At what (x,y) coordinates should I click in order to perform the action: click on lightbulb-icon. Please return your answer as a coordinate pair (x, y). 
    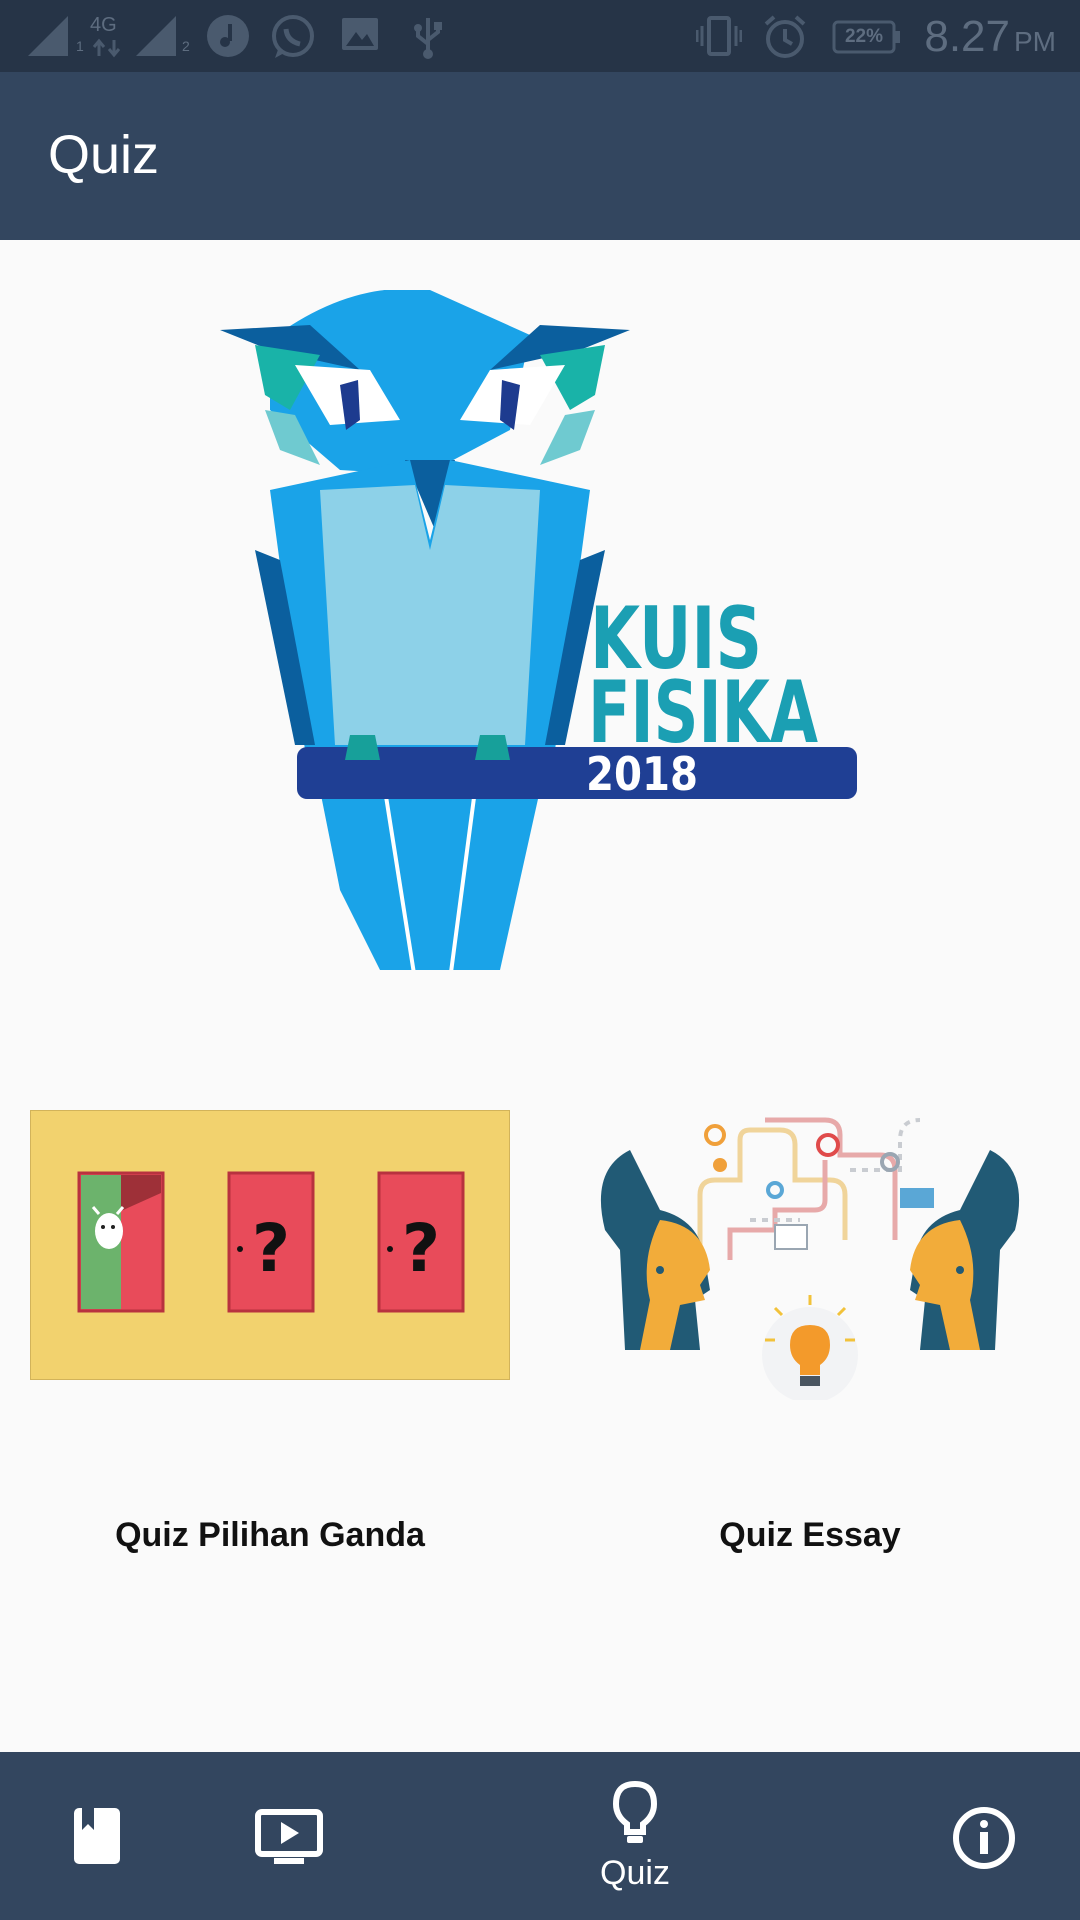
    Looking at the image, I should click on (635, 1811).